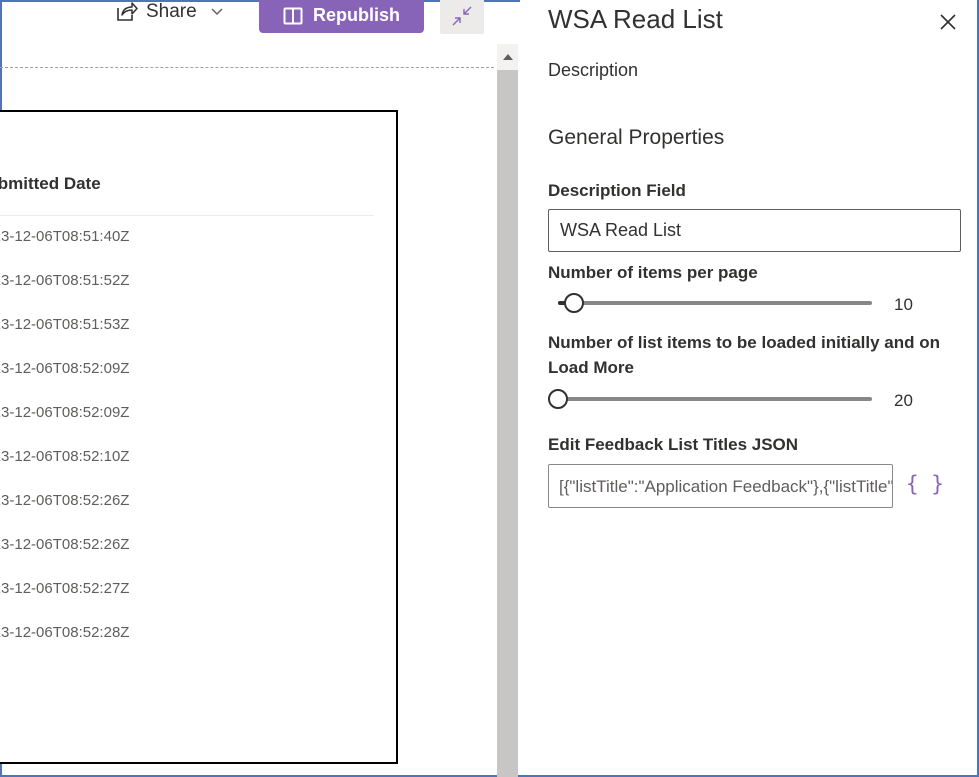 This screenshot has width=979, height=777. I want to click on scroll-up-button, so click(507, 57).